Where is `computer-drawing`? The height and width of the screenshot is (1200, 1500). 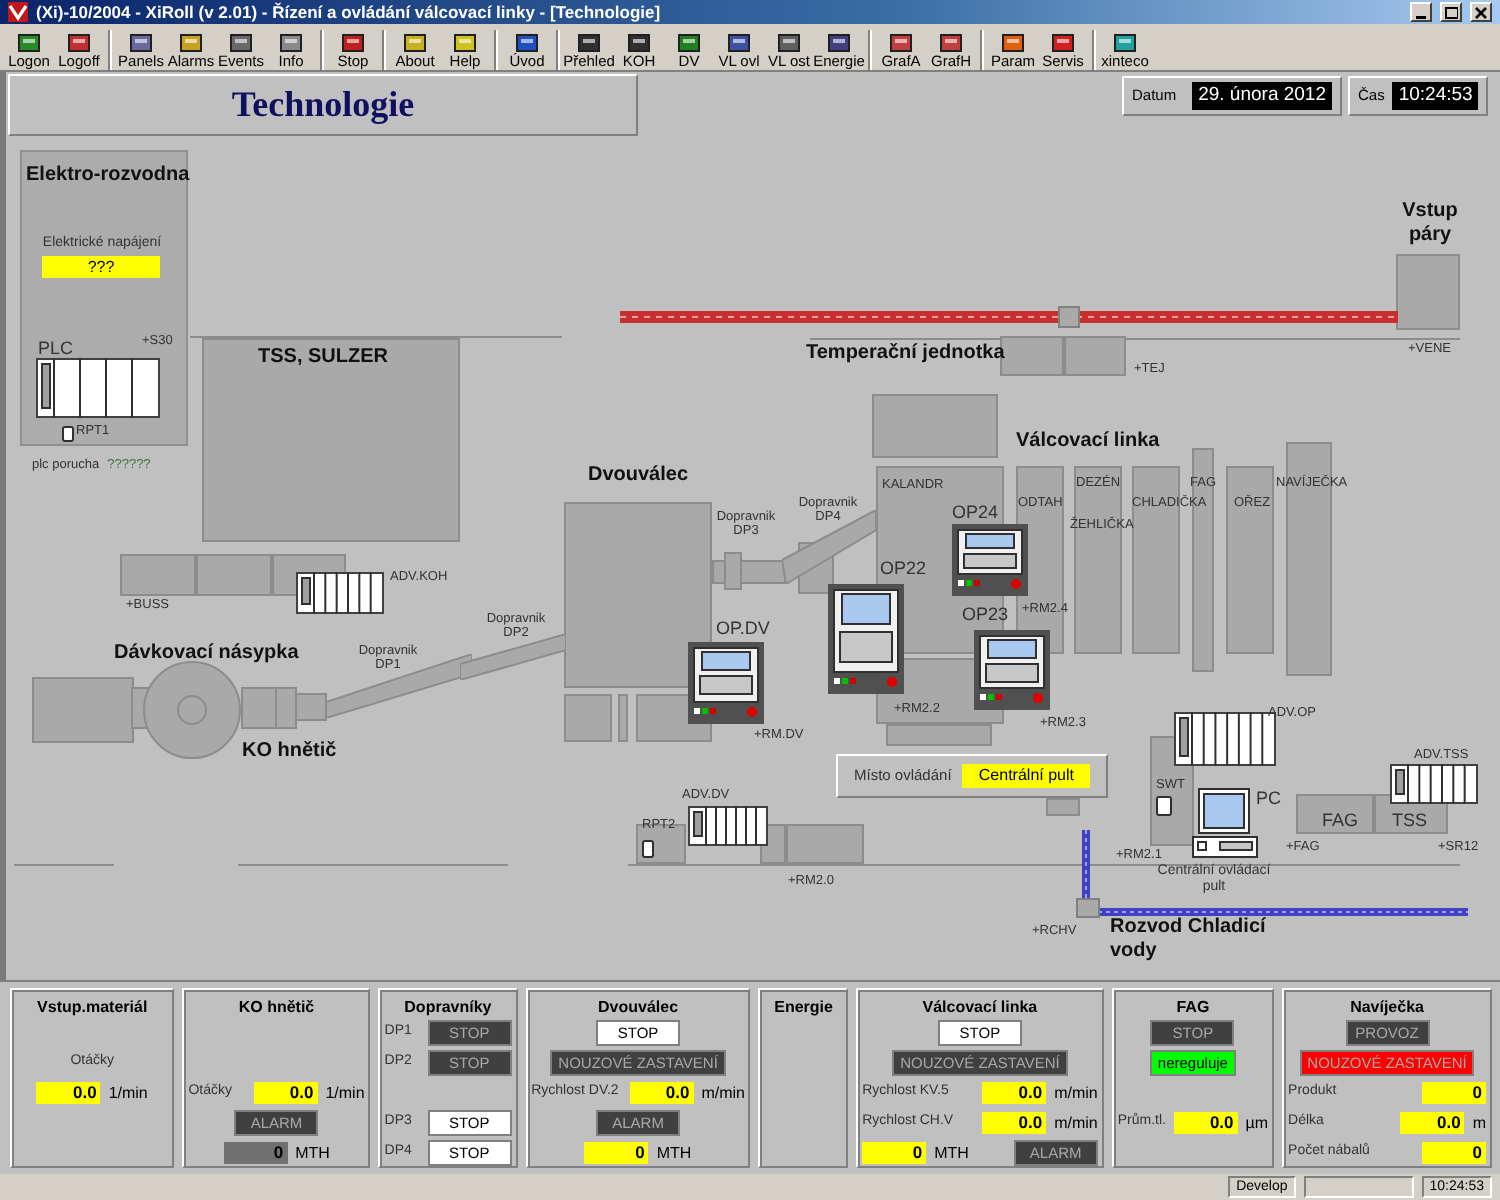
computer-drawing is located at coordinates (1225, 823).